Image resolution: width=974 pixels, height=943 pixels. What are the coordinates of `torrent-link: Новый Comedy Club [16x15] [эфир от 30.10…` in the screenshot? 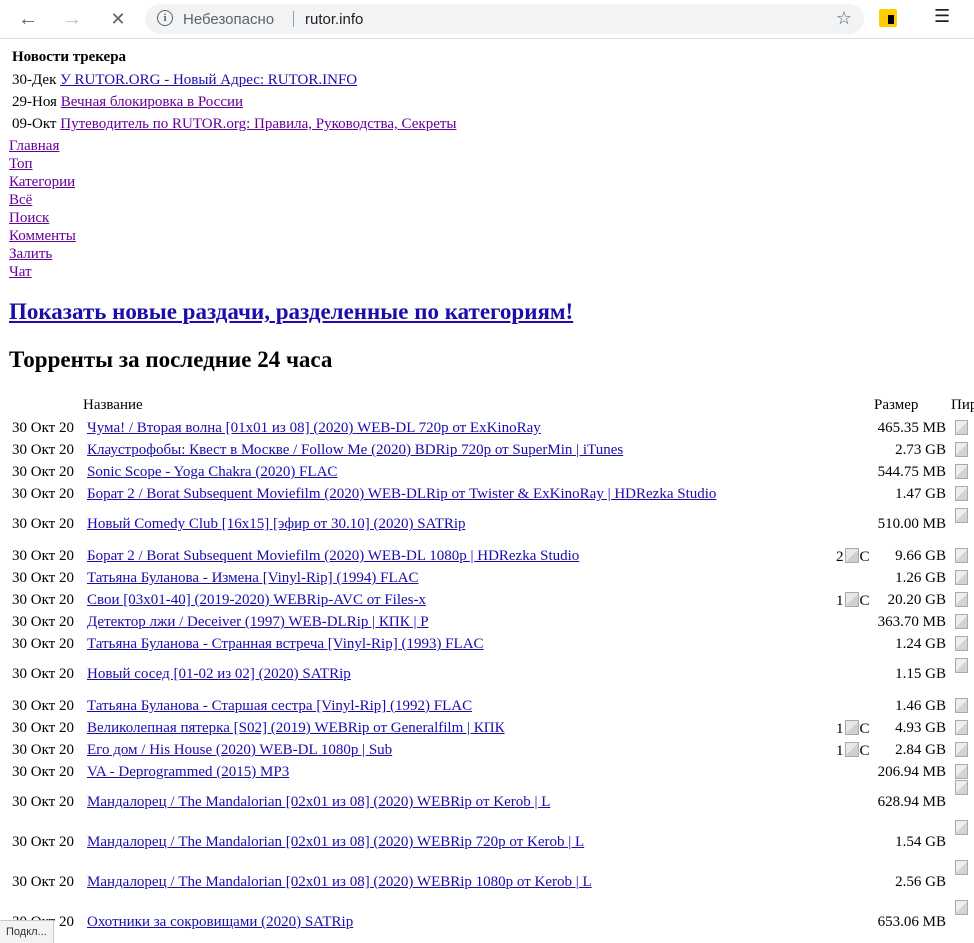 It's located at (276, 524).